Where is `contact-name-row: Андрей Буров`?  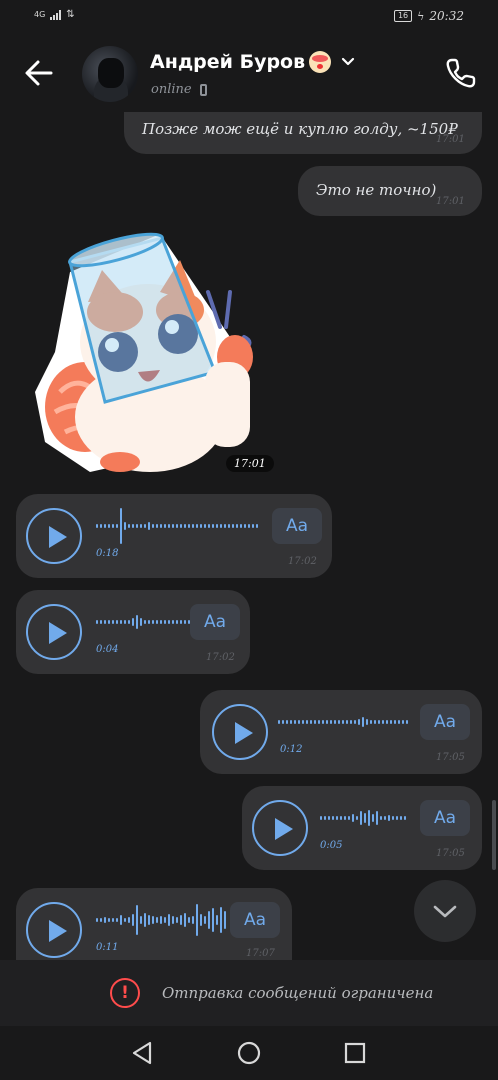 contact-name-row: Андрей Буров is located at coordinates (252, 62).